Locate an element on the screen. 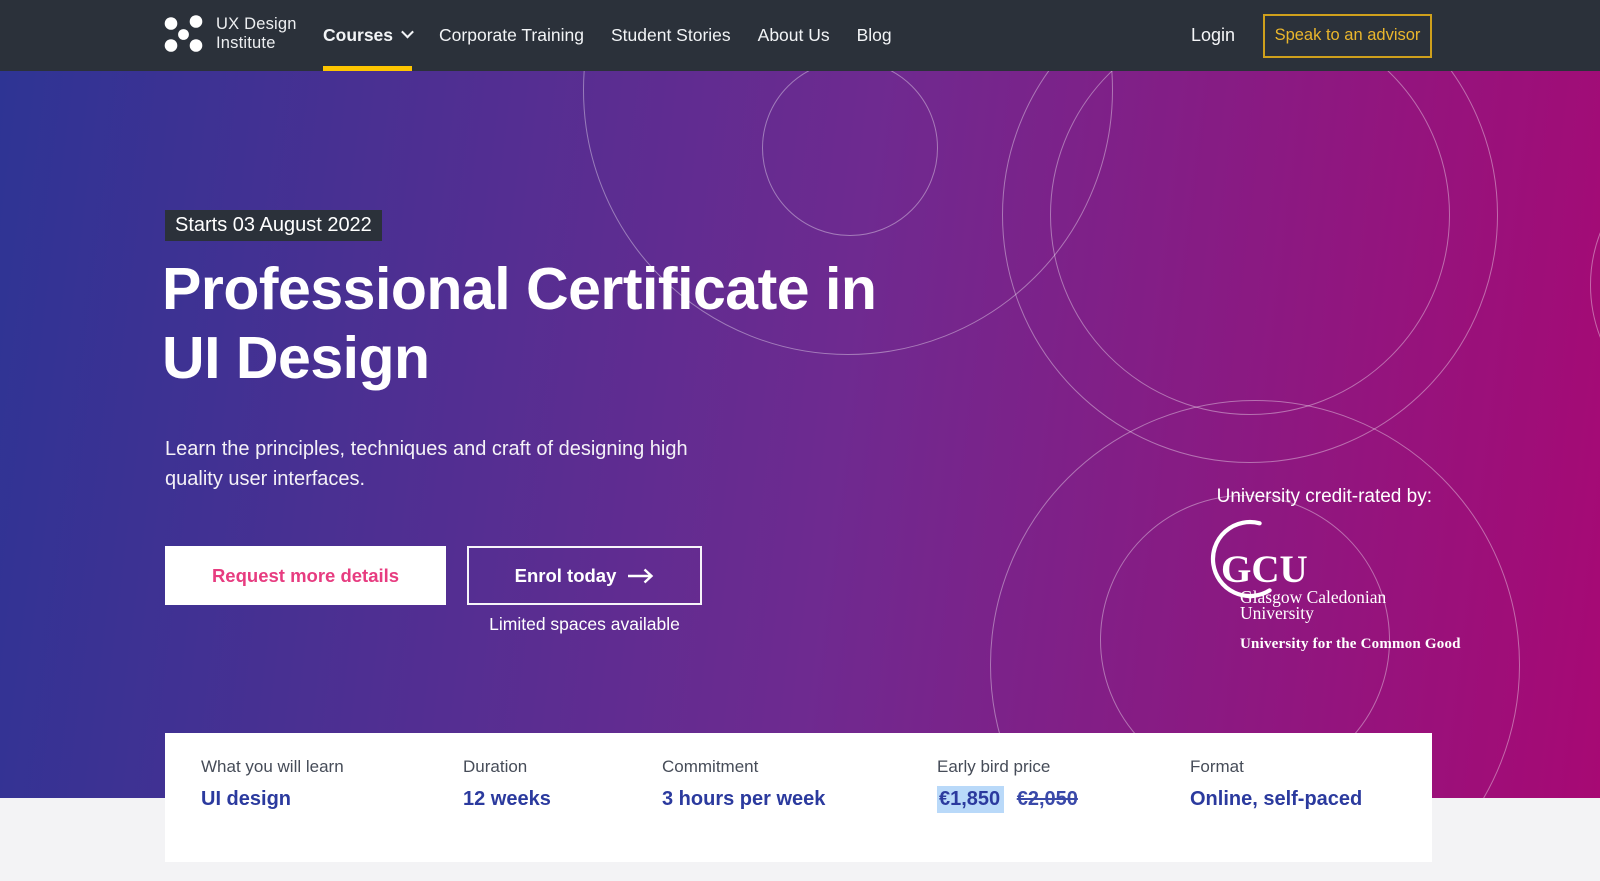 This screenshot has height=881, width=1600. limited-spaces-note: Limited spaces available is located at coordinates (584, 624).